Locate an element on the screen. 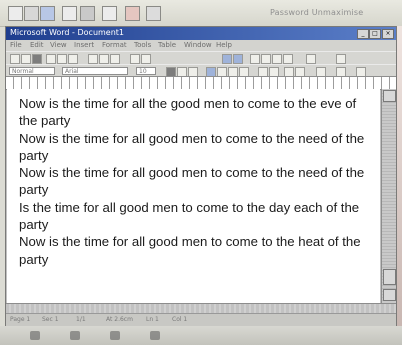 This screenshot has height=345, width=402. menu-table: Table is located at coordinates (167, 45).